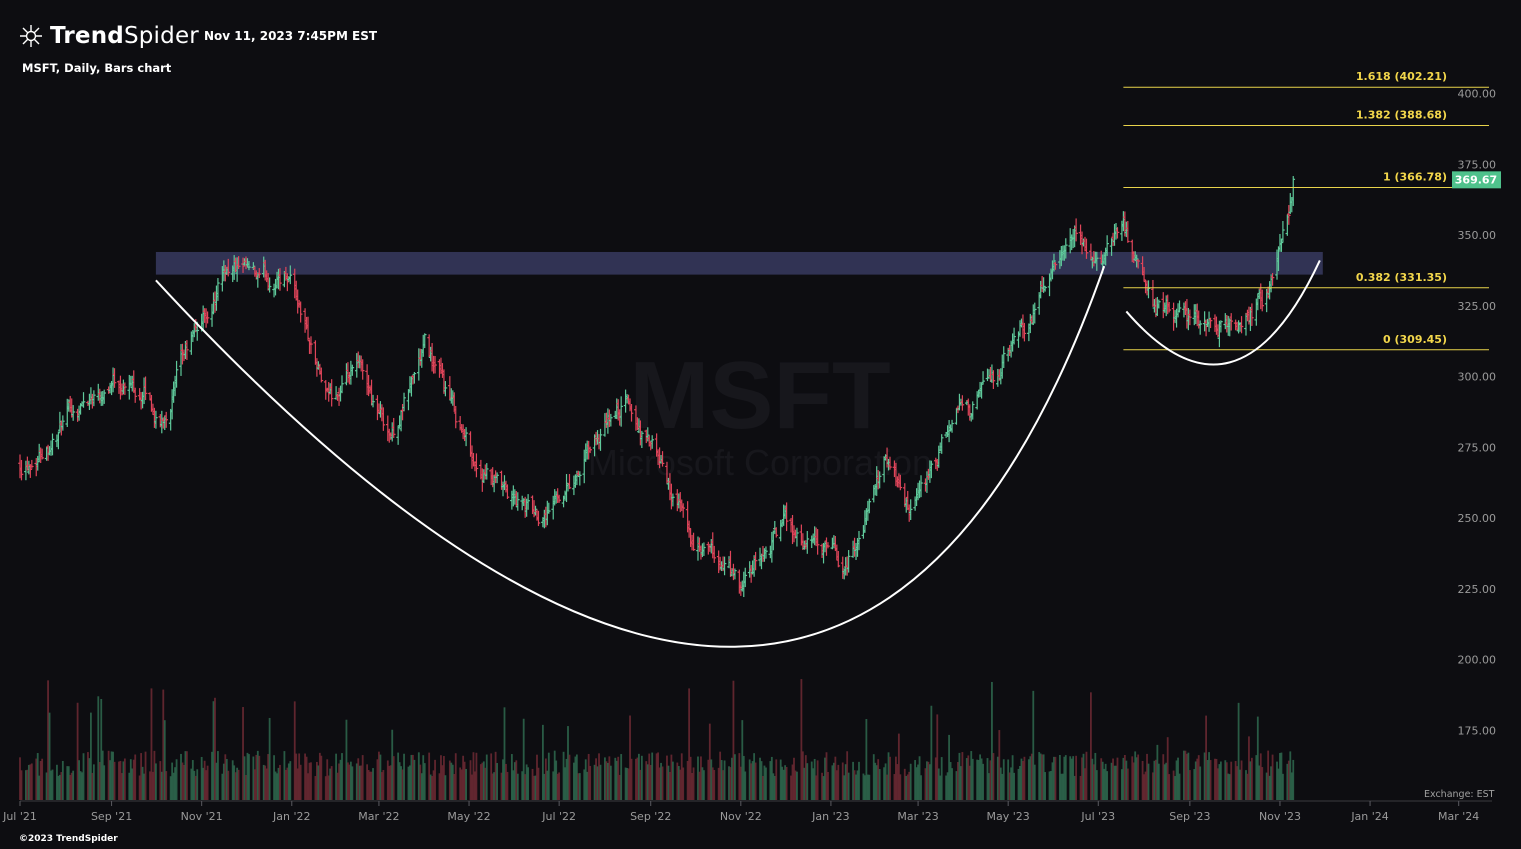 The height and width of the screenshot is (849, 1521). What do you see at coordinates (1401, 277) in the screenshot?
I see `fib-level-label: 0.382 (331.35)` at bounding box center [1401, 277].